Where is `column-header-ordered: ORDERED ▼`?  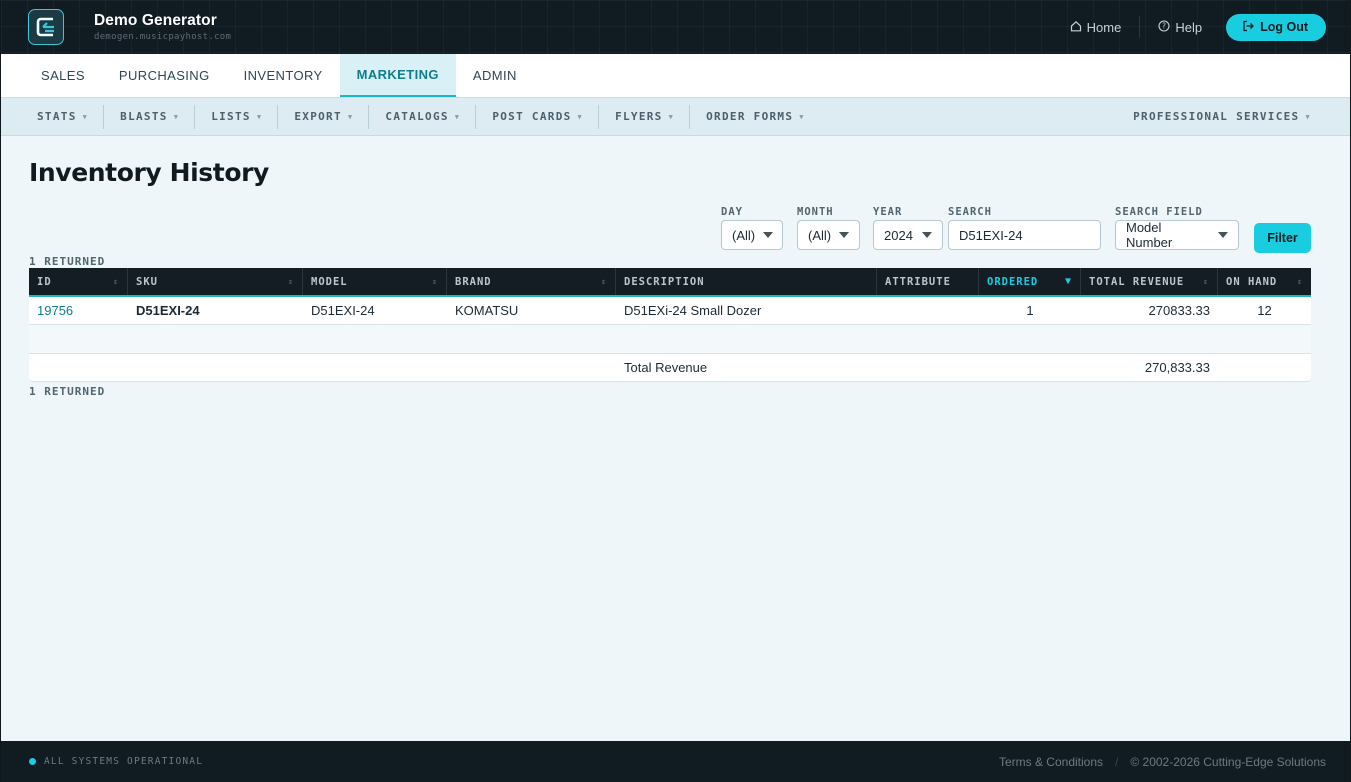
column-header-ordered: ORDERED ▼ is located at coordinates (1030, 281).